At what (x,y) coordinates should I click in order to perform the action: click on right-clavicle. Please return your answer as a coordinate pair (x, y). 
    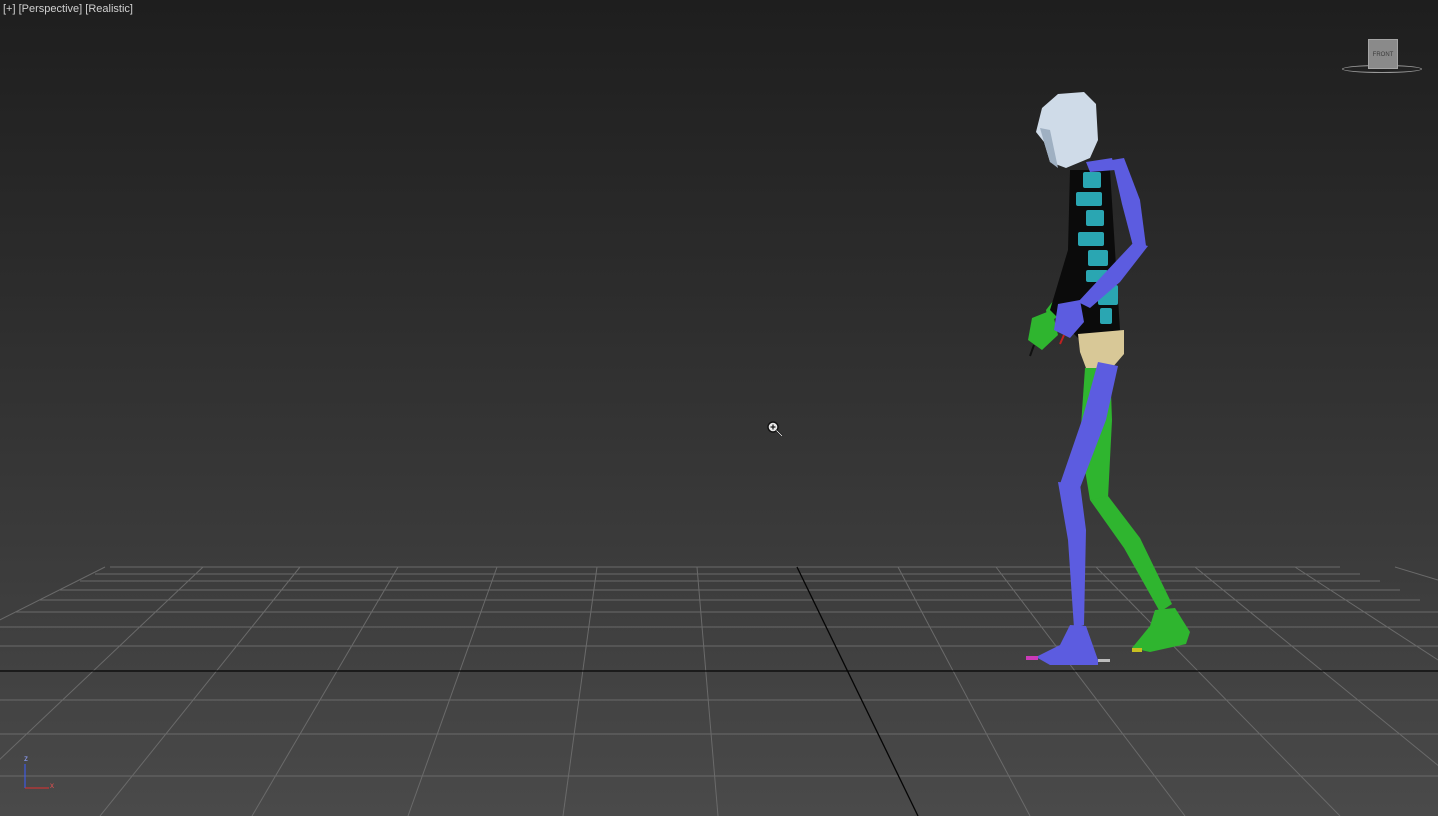
    Looking at the image, I should click on (1100, 165).